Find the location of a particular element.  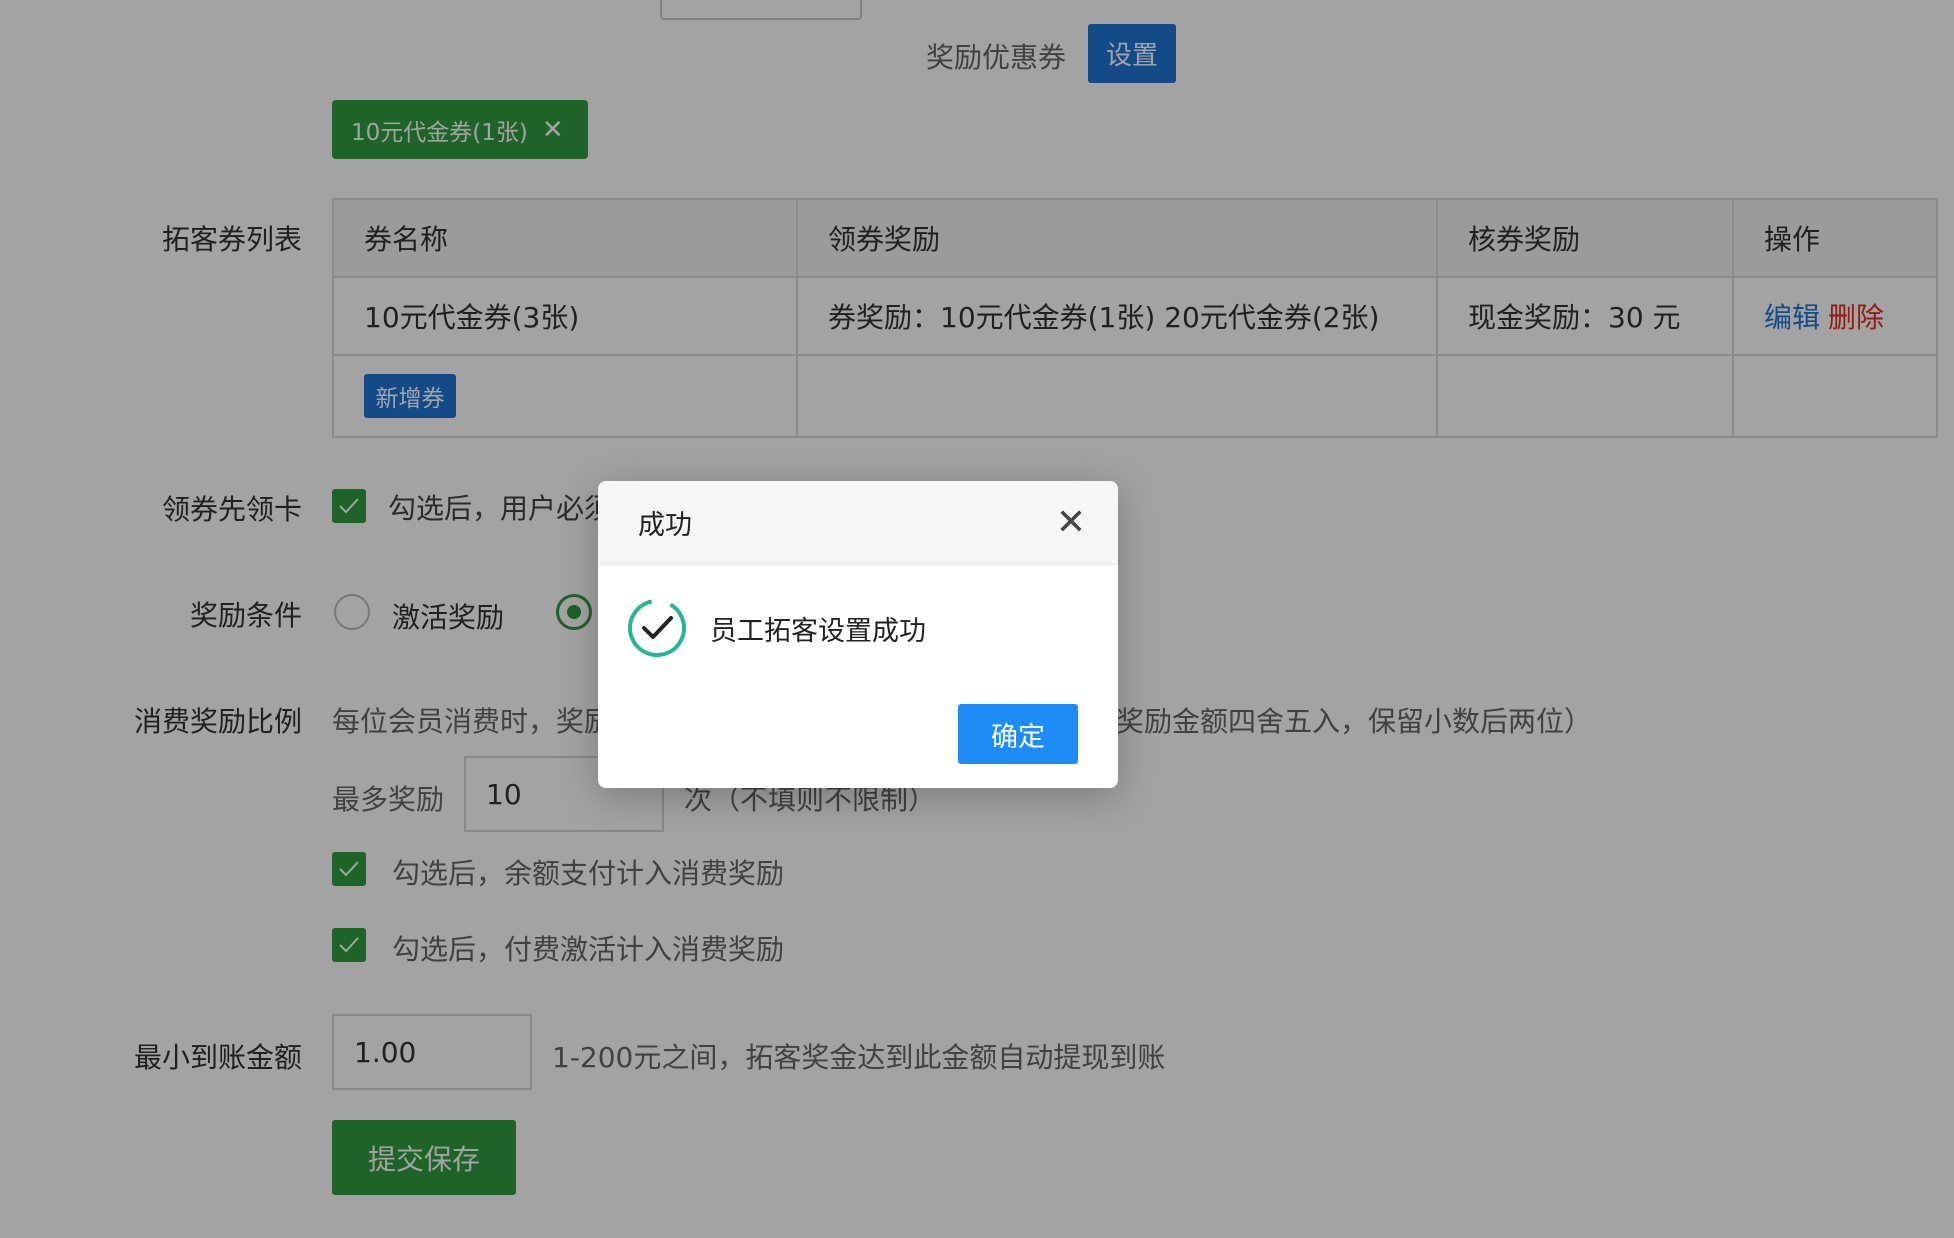

success-dialog: 成功 ✕ 员工拓客设置成功 确定 is located at coordinates (858, 634).